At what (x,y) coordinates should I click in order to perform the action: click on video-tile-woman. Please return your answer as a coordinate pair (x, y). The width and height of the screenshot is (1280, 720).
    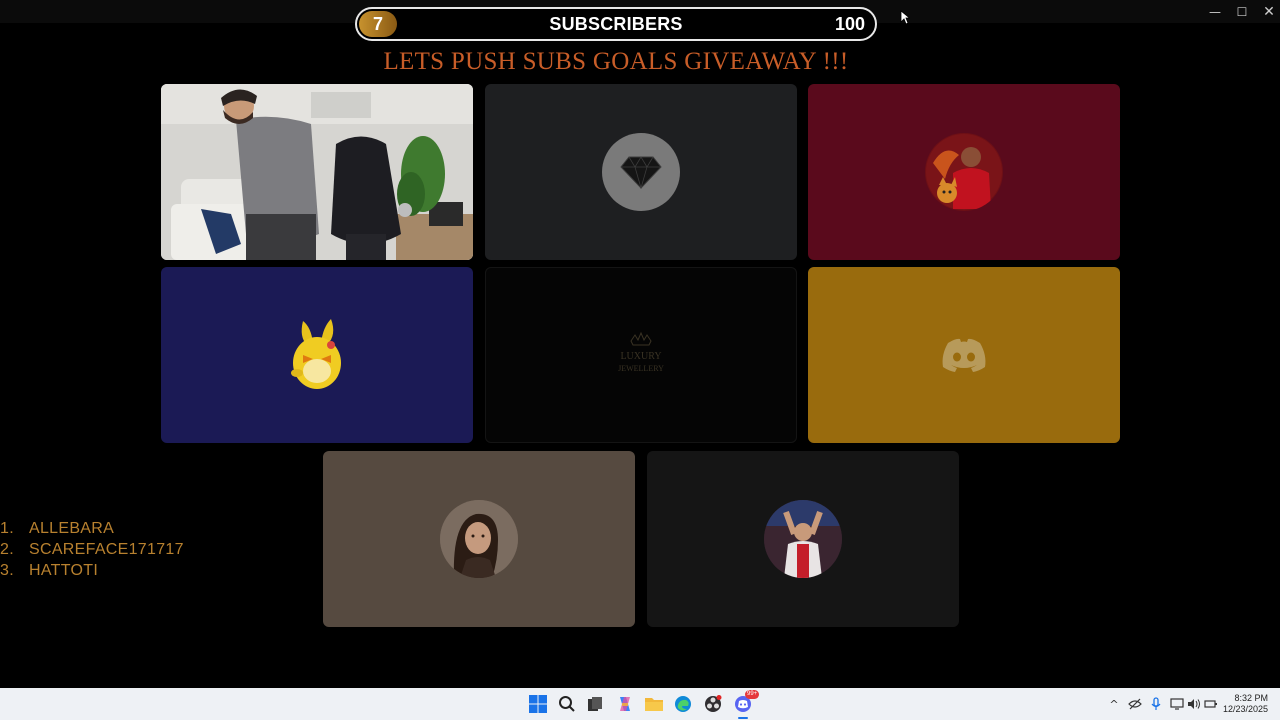
    Looking at the image, I should click on (479, 539).